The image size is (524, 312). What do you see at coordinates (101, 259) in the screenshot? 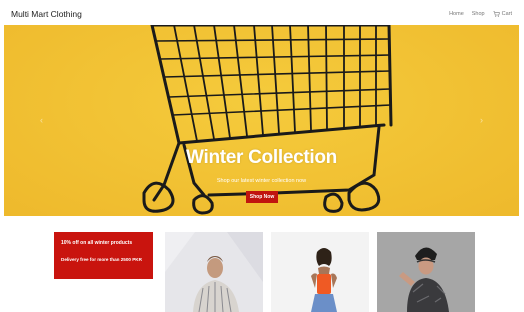
I see `promo-text: Delivery free for more than 2500 PKR` at bounding box center [101, 259].